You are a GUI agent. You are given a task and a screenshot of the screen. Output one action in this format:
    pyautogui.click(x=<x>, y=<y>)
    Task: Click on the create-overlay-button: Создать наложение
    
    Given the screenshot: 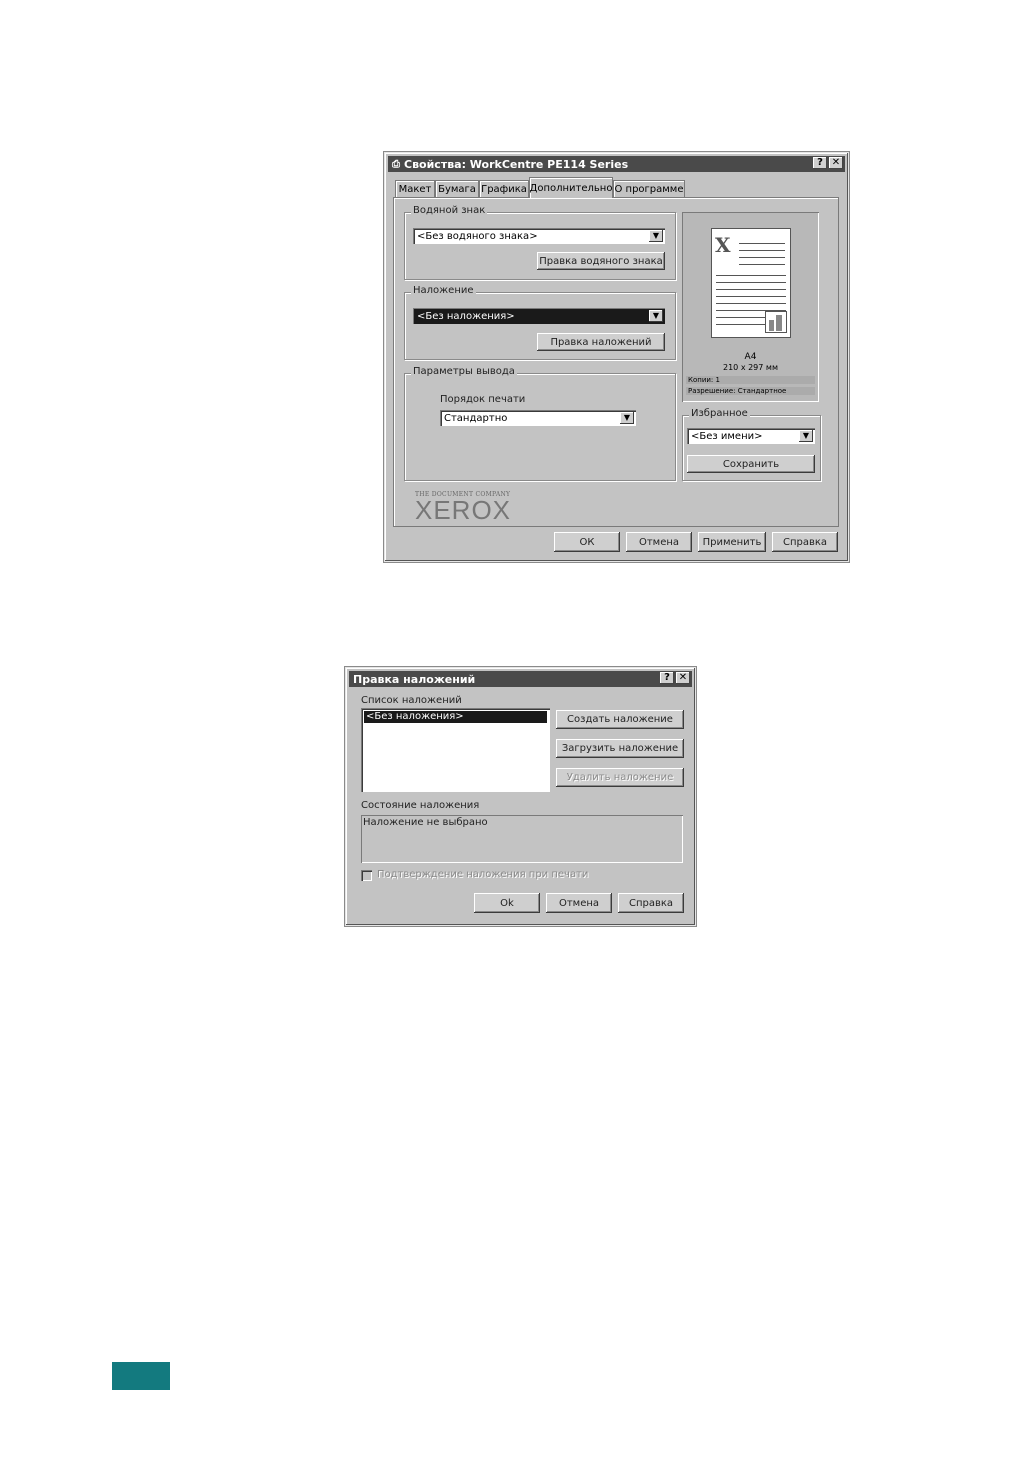 What is the action you would take?
    pyautogui.click(x=620, y=719)
    